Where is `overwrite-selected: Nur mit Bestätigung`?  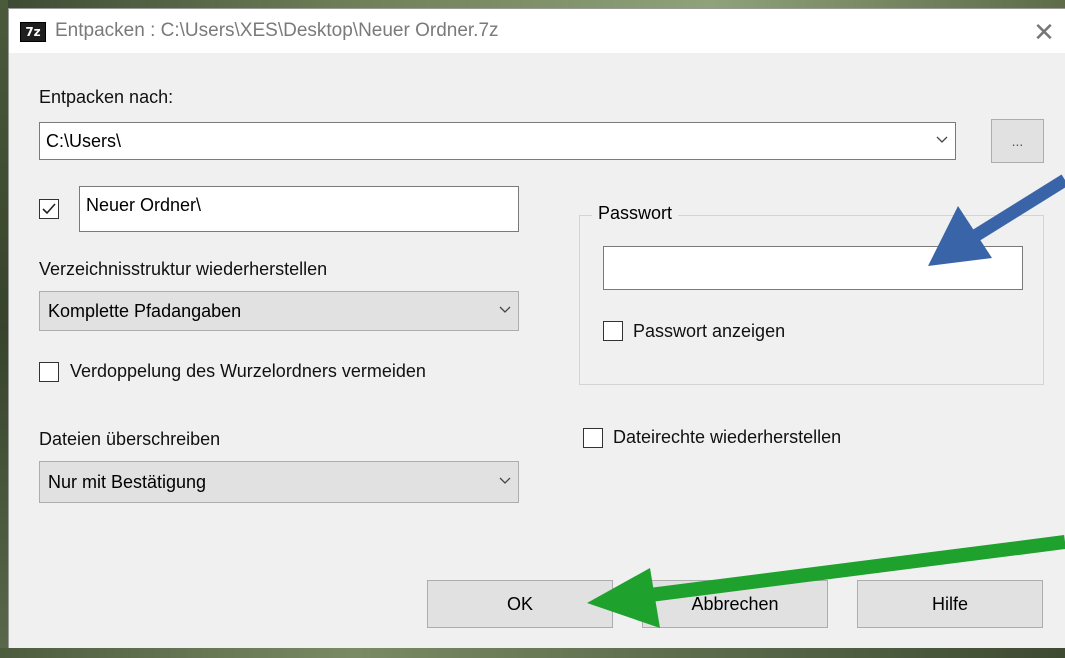
overwrite-selected: Nur mit Bestätigung is located at coordinates (127, 481).